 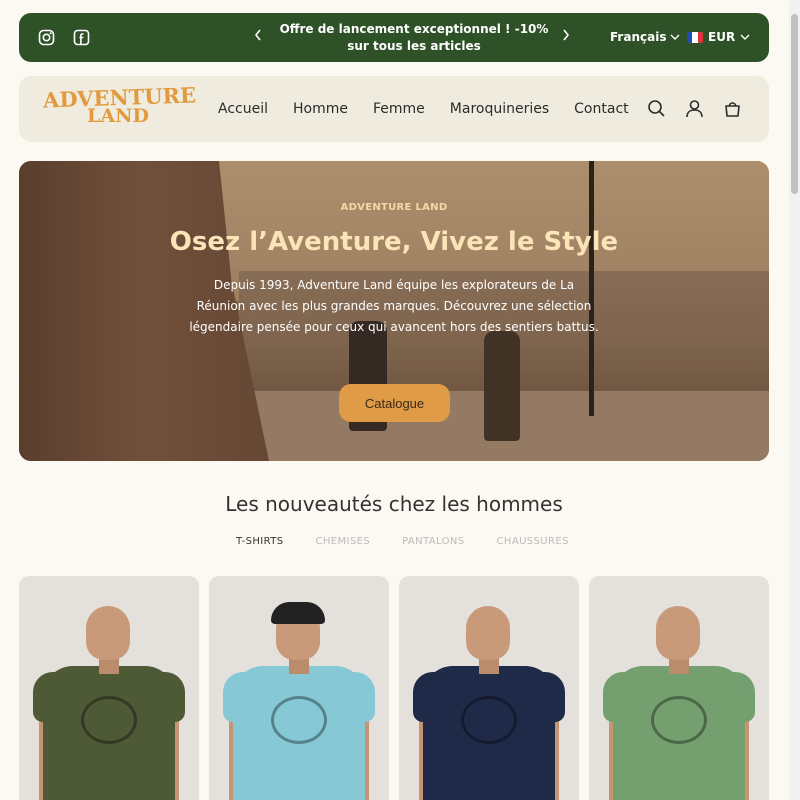 What do you see at coordinates (656, 108) in the screenshot?
I see `search-icon` at bounding box center [656, 108].